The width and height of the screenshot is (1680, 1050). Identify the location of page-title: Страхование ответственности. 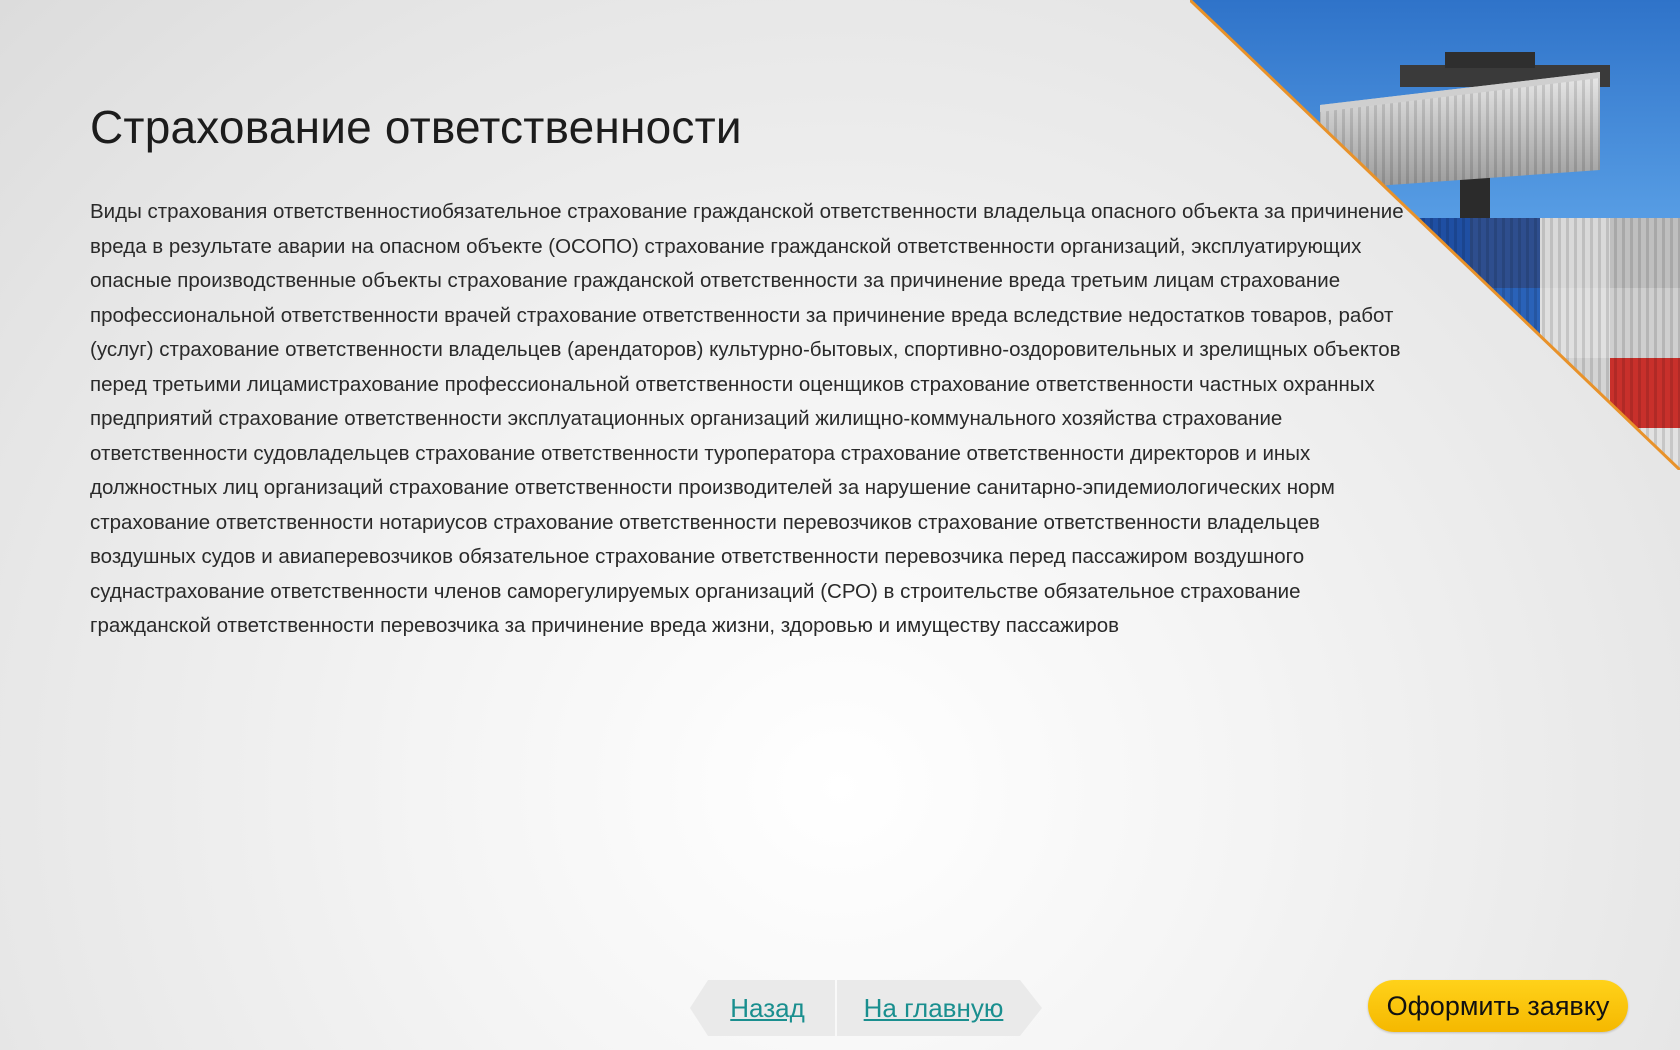
(416, 127).